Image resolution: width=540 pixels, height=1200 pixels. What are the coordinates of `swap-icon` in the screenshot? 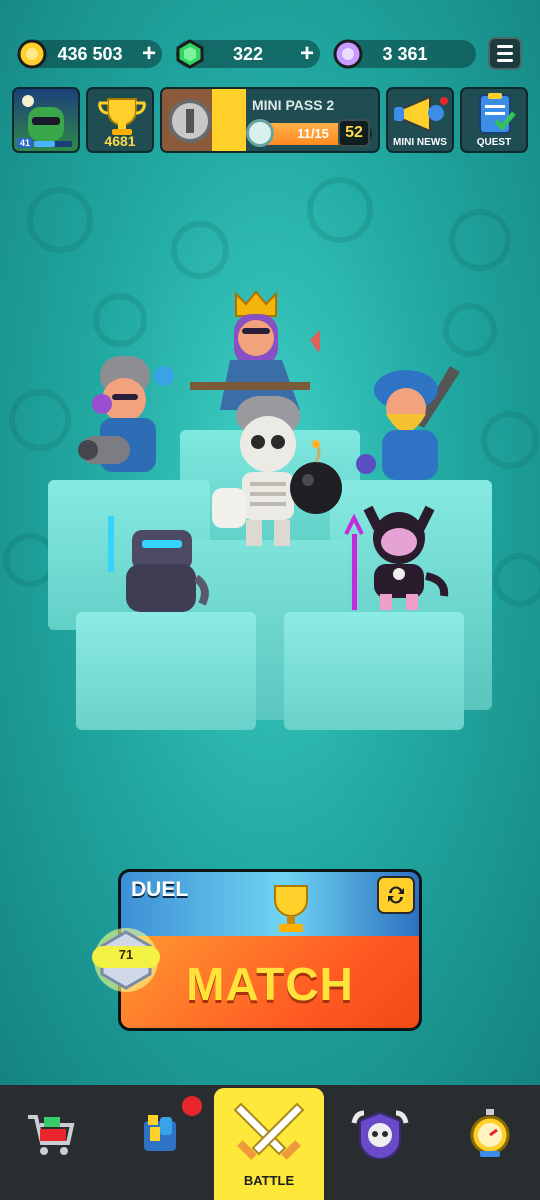 It's located at (396, 895).